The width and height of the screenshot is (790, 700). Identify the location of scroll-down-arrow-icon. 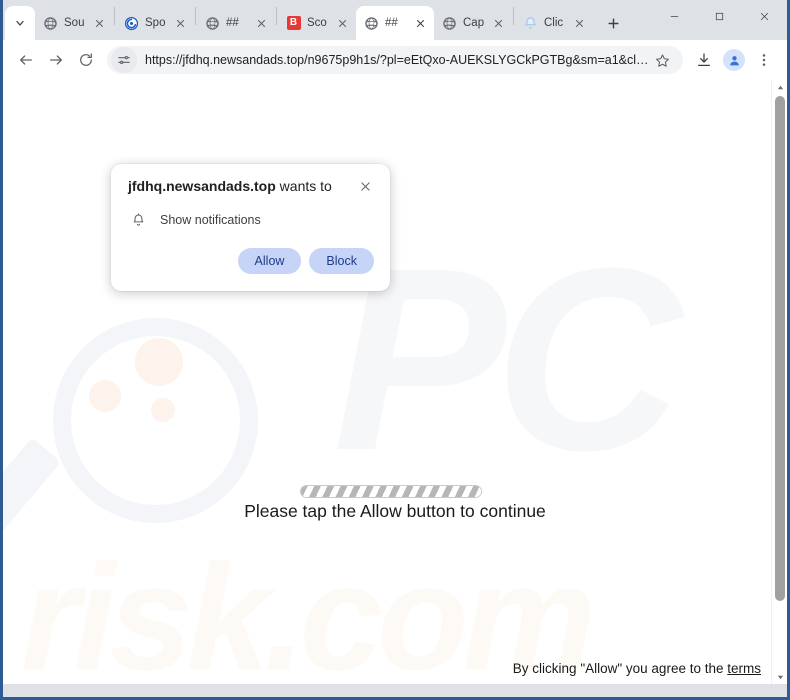
(780, 677).